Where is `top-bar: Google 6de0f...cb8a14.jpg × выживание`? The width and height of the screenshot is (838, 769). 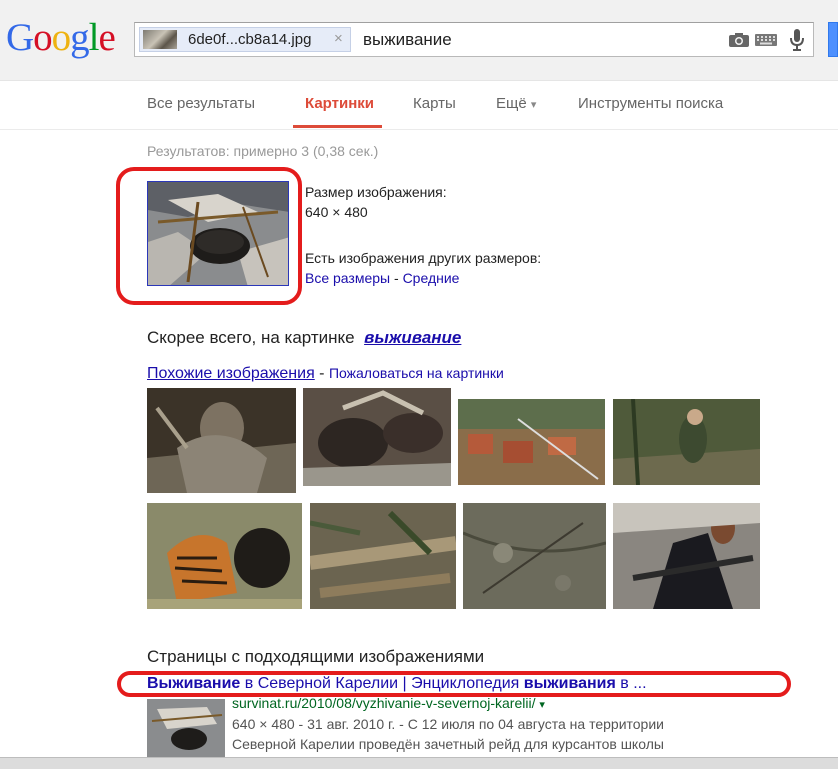 top-bar: Google 6de0f...cb8a14.jpg × выживание is located at coordinates (419, 40).